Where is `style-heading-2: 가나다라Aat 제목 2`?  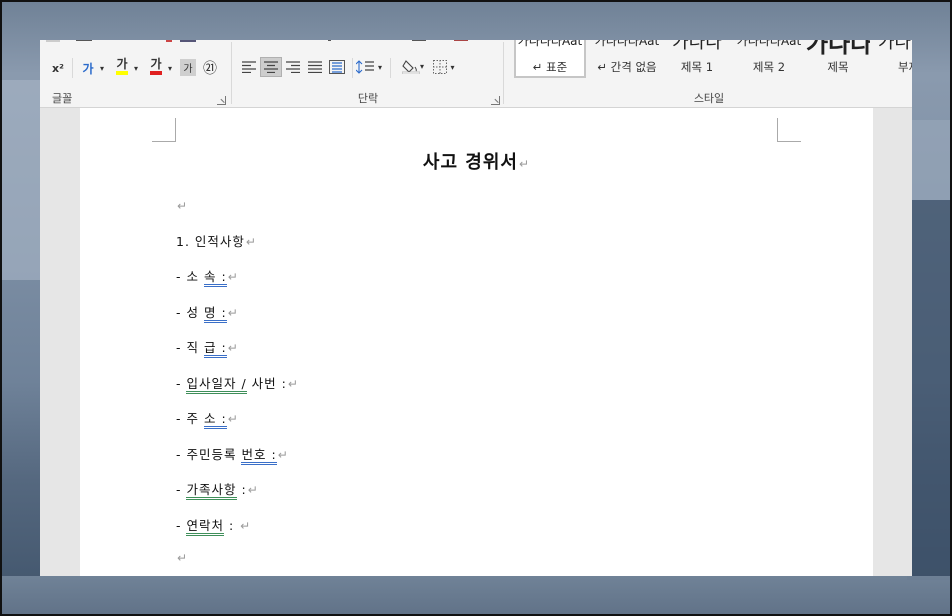
style-heading-2: 가나다라Aat 제목 2 is located at coordinates (769, 59).